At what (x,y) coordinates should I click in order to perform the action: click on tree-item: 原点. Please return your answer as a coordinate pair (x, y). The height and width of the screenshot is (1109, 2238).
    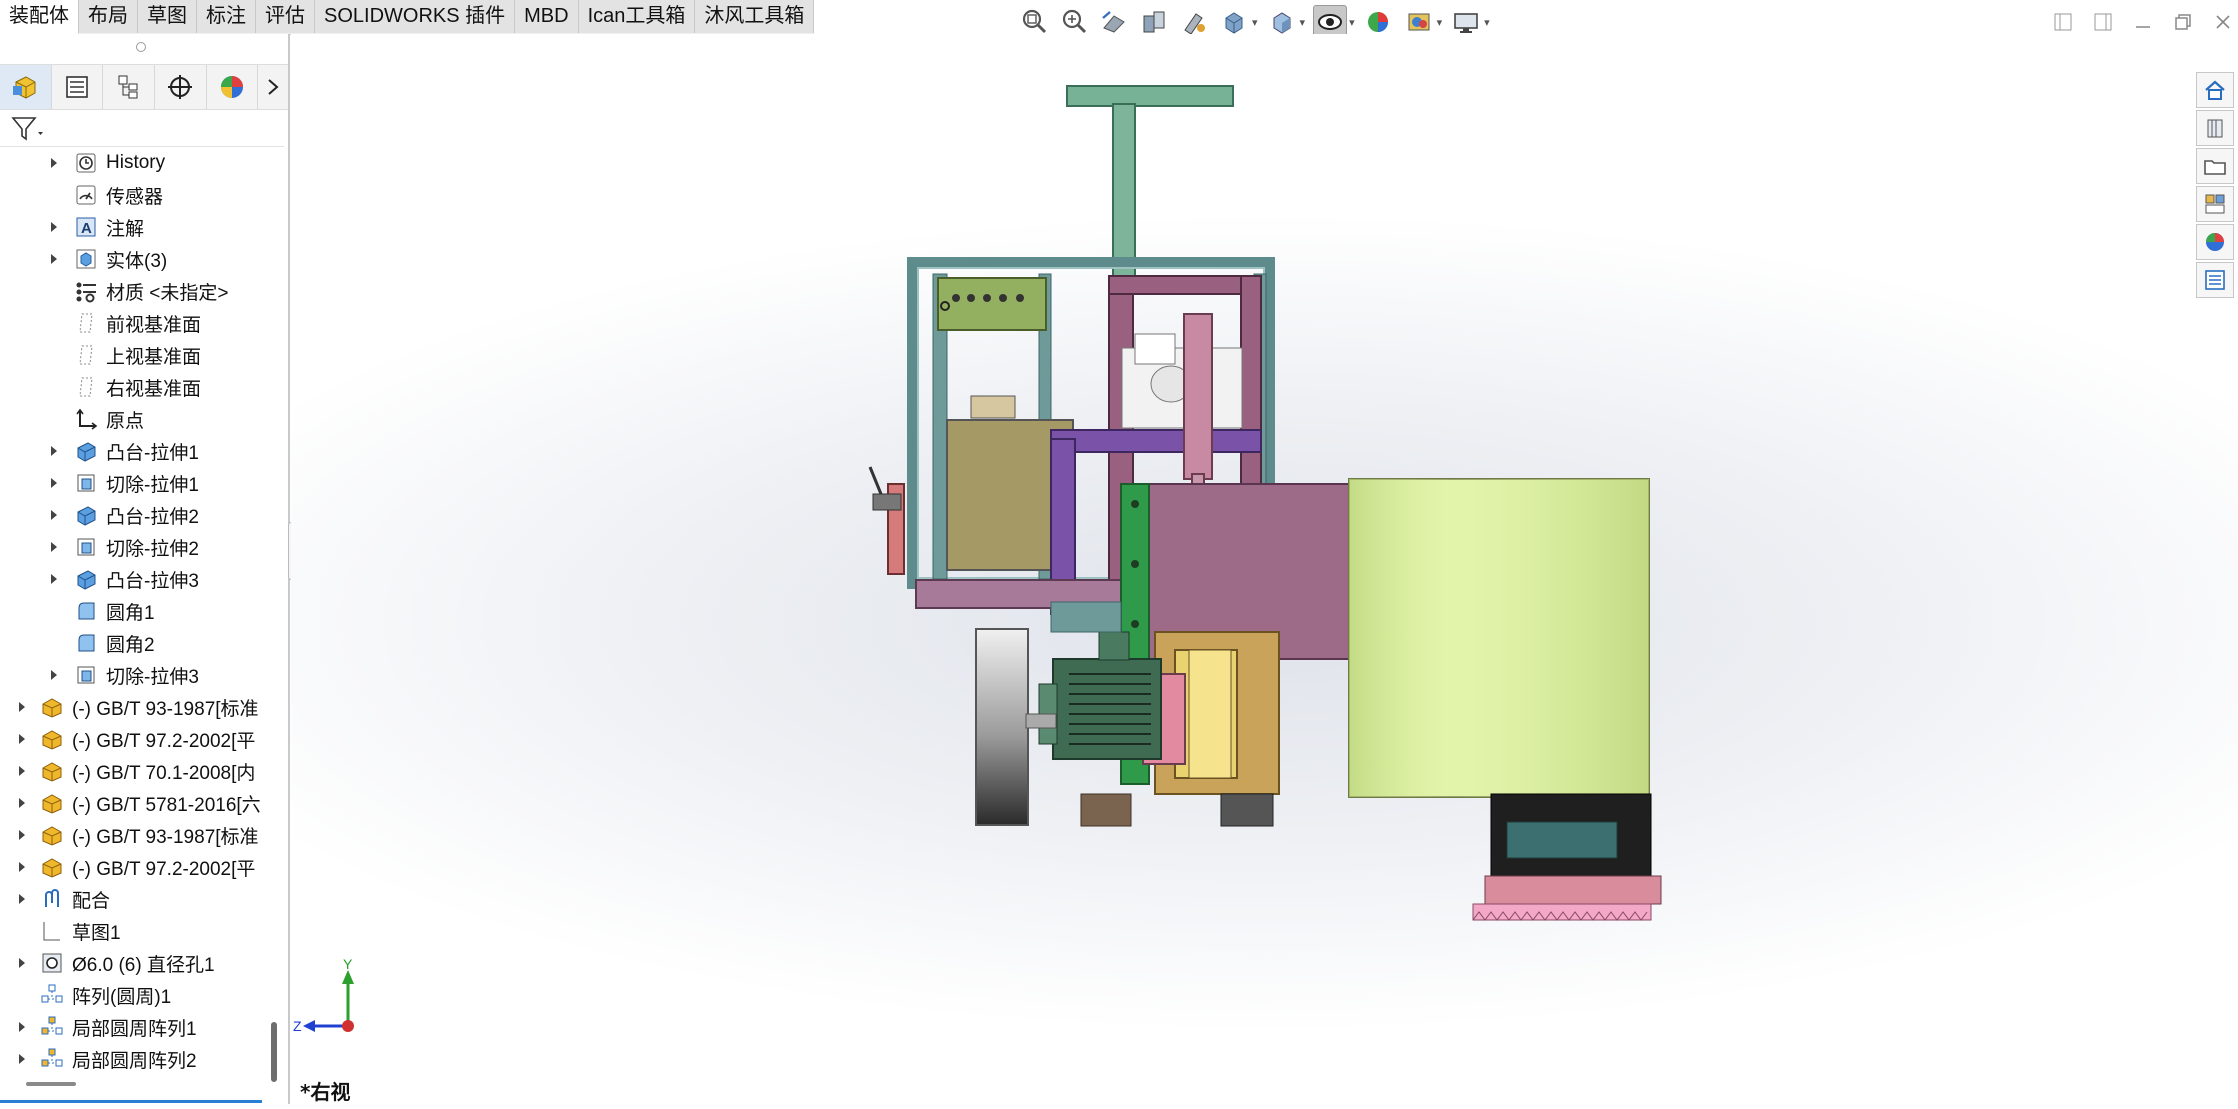
    Looking at the image, I should click on (108, 419).